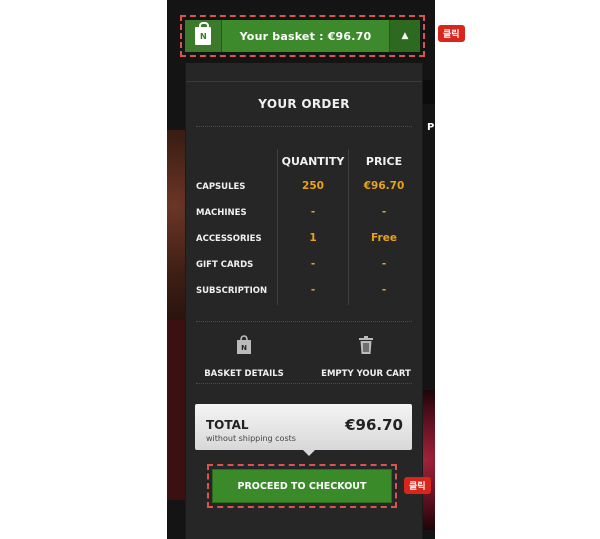  I want to click on price-header: PRICE, so click(384, 161).